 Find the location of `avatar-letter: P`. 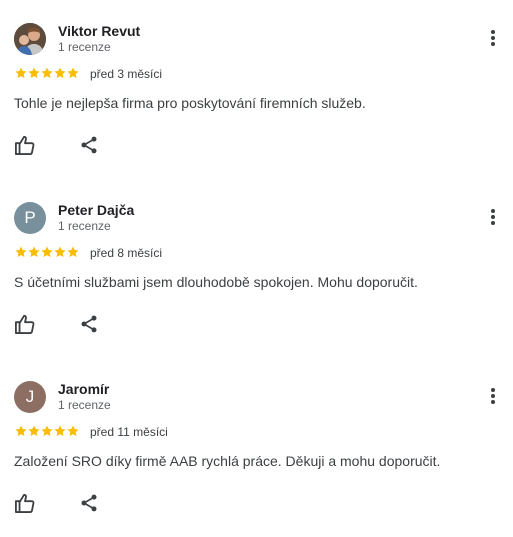

avatar-letter: P is located at coordinates (30, 217).